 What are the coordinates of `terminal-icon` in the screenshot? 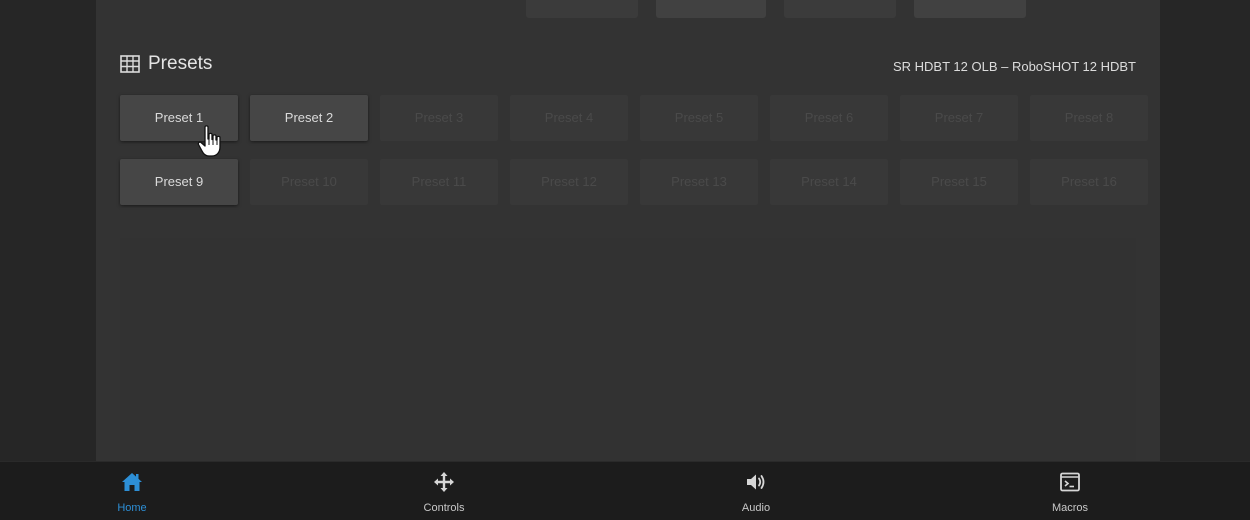 It's located at (1070, 482).